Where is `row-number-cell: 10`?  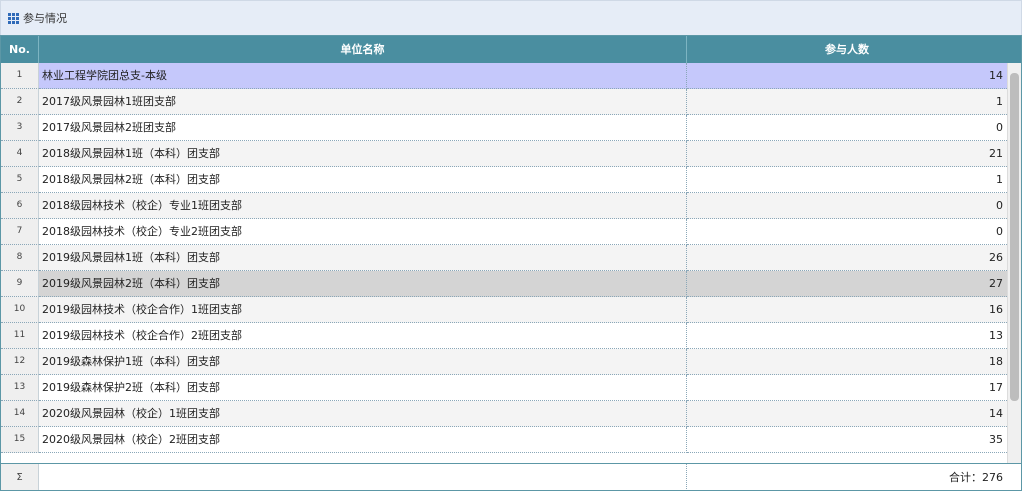 row-number-cell: 10 is located at coordinates (20, 310).